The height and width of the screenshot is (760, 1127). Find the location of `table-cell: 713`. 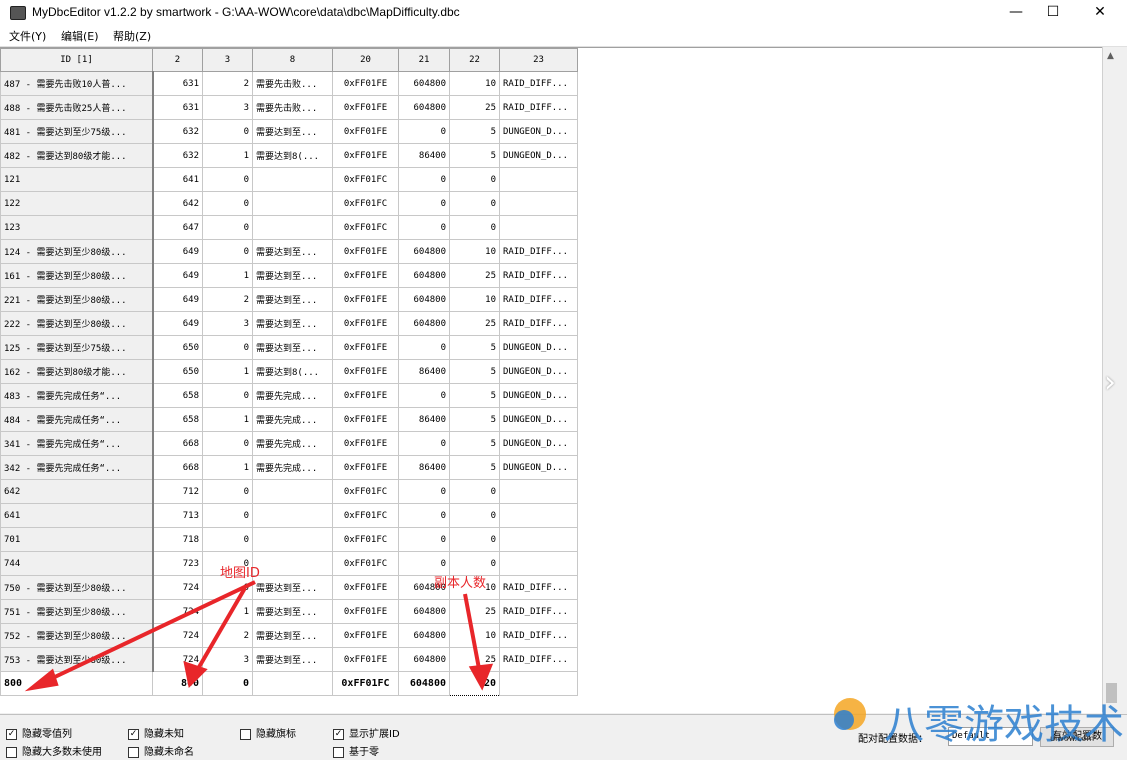

table-cell: 713 is located at coordinates (177, 515).